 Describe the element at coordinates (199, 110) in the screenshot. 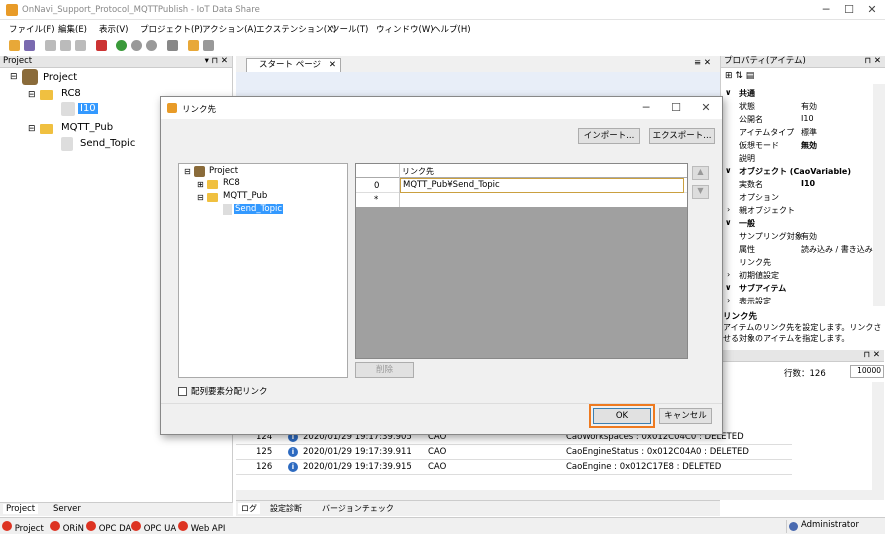

I see `dialog-title: リンク先` at that location.